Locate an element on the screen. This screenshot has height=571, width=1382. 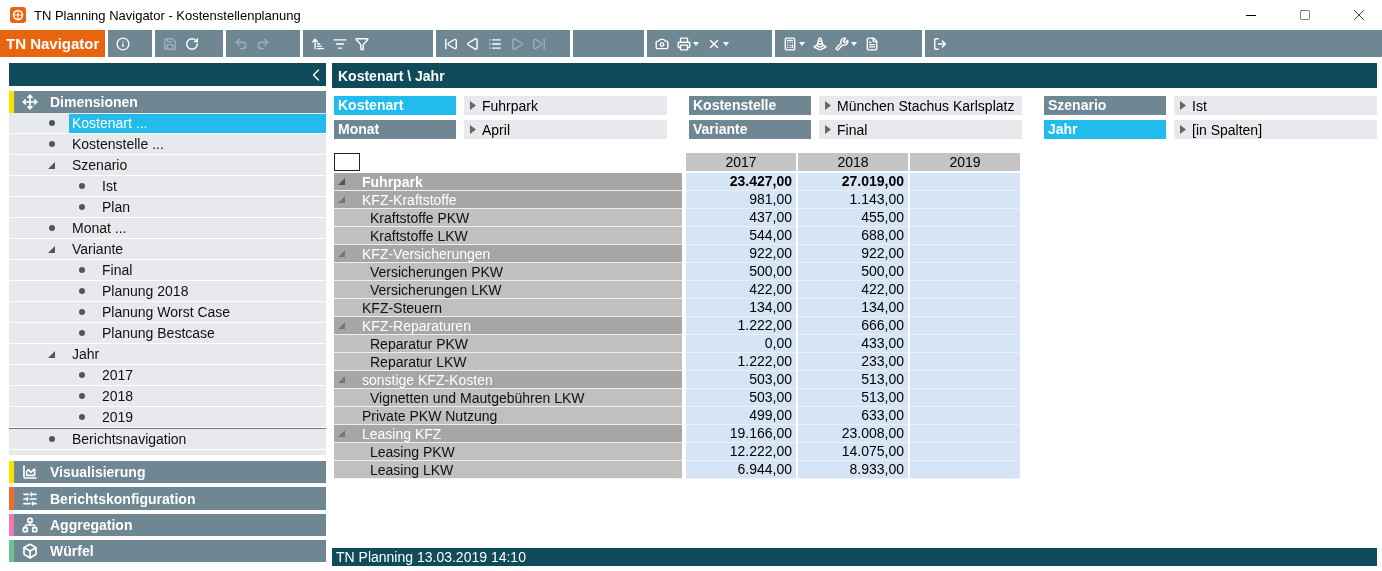
column-header: 2018 is located at coordinates (853, 162).